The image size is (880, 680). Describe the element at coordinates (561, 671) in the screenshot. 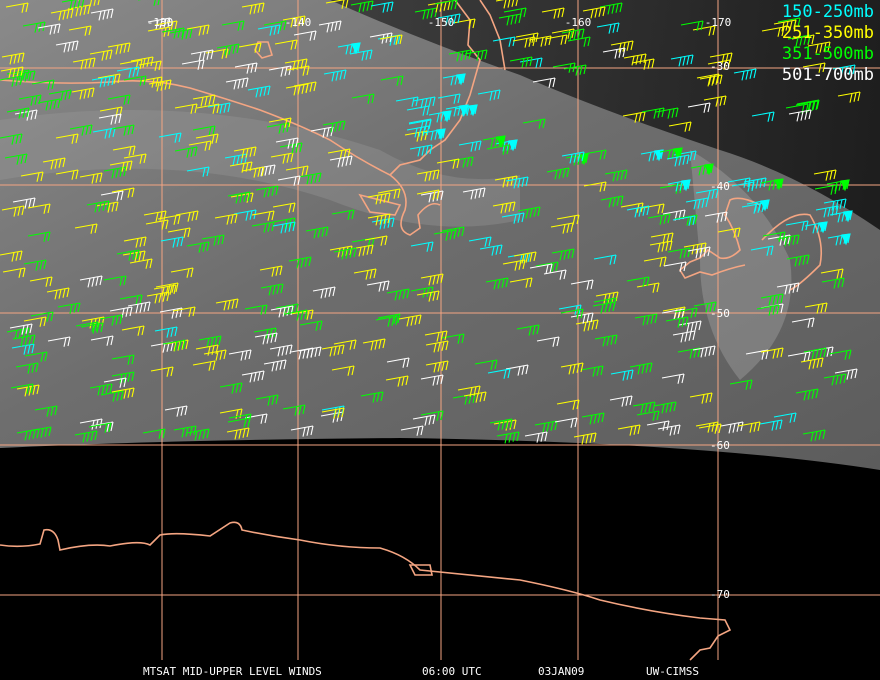

I see `footer-date: 03JAN09` at that location.